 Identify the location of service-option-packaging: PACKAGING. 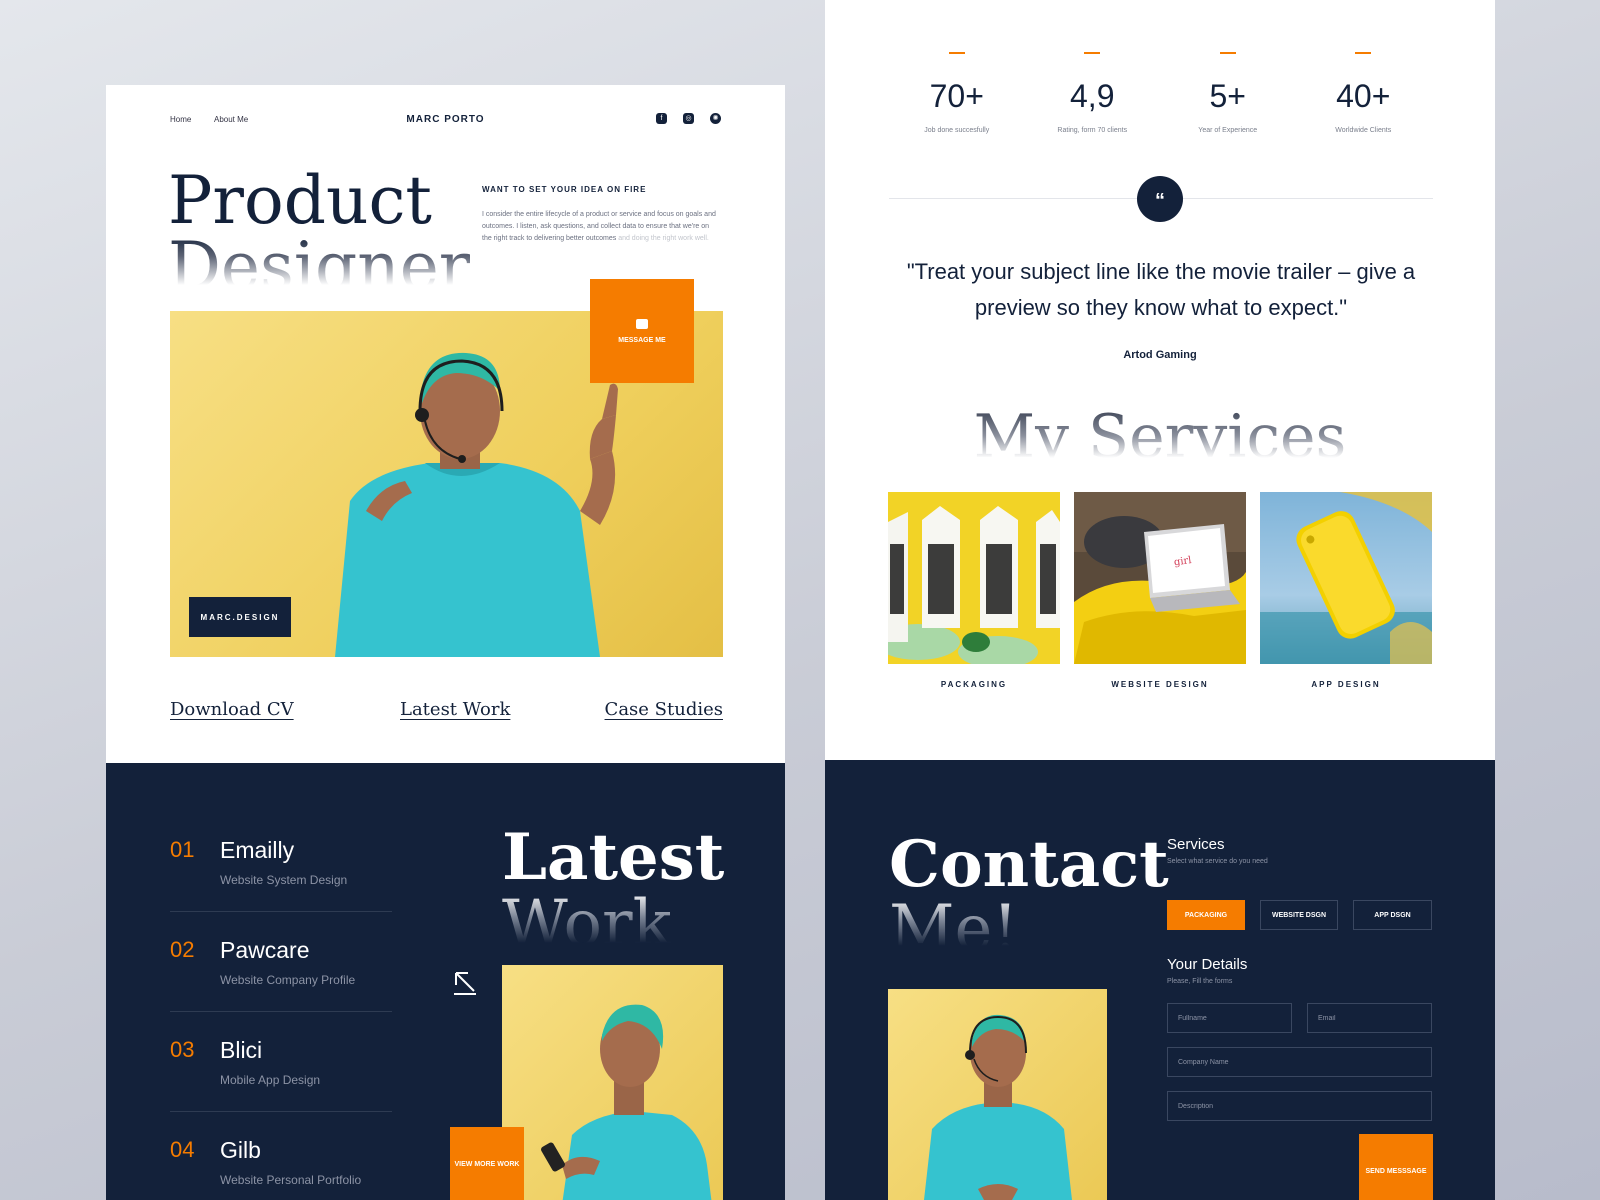
(1206, 915).